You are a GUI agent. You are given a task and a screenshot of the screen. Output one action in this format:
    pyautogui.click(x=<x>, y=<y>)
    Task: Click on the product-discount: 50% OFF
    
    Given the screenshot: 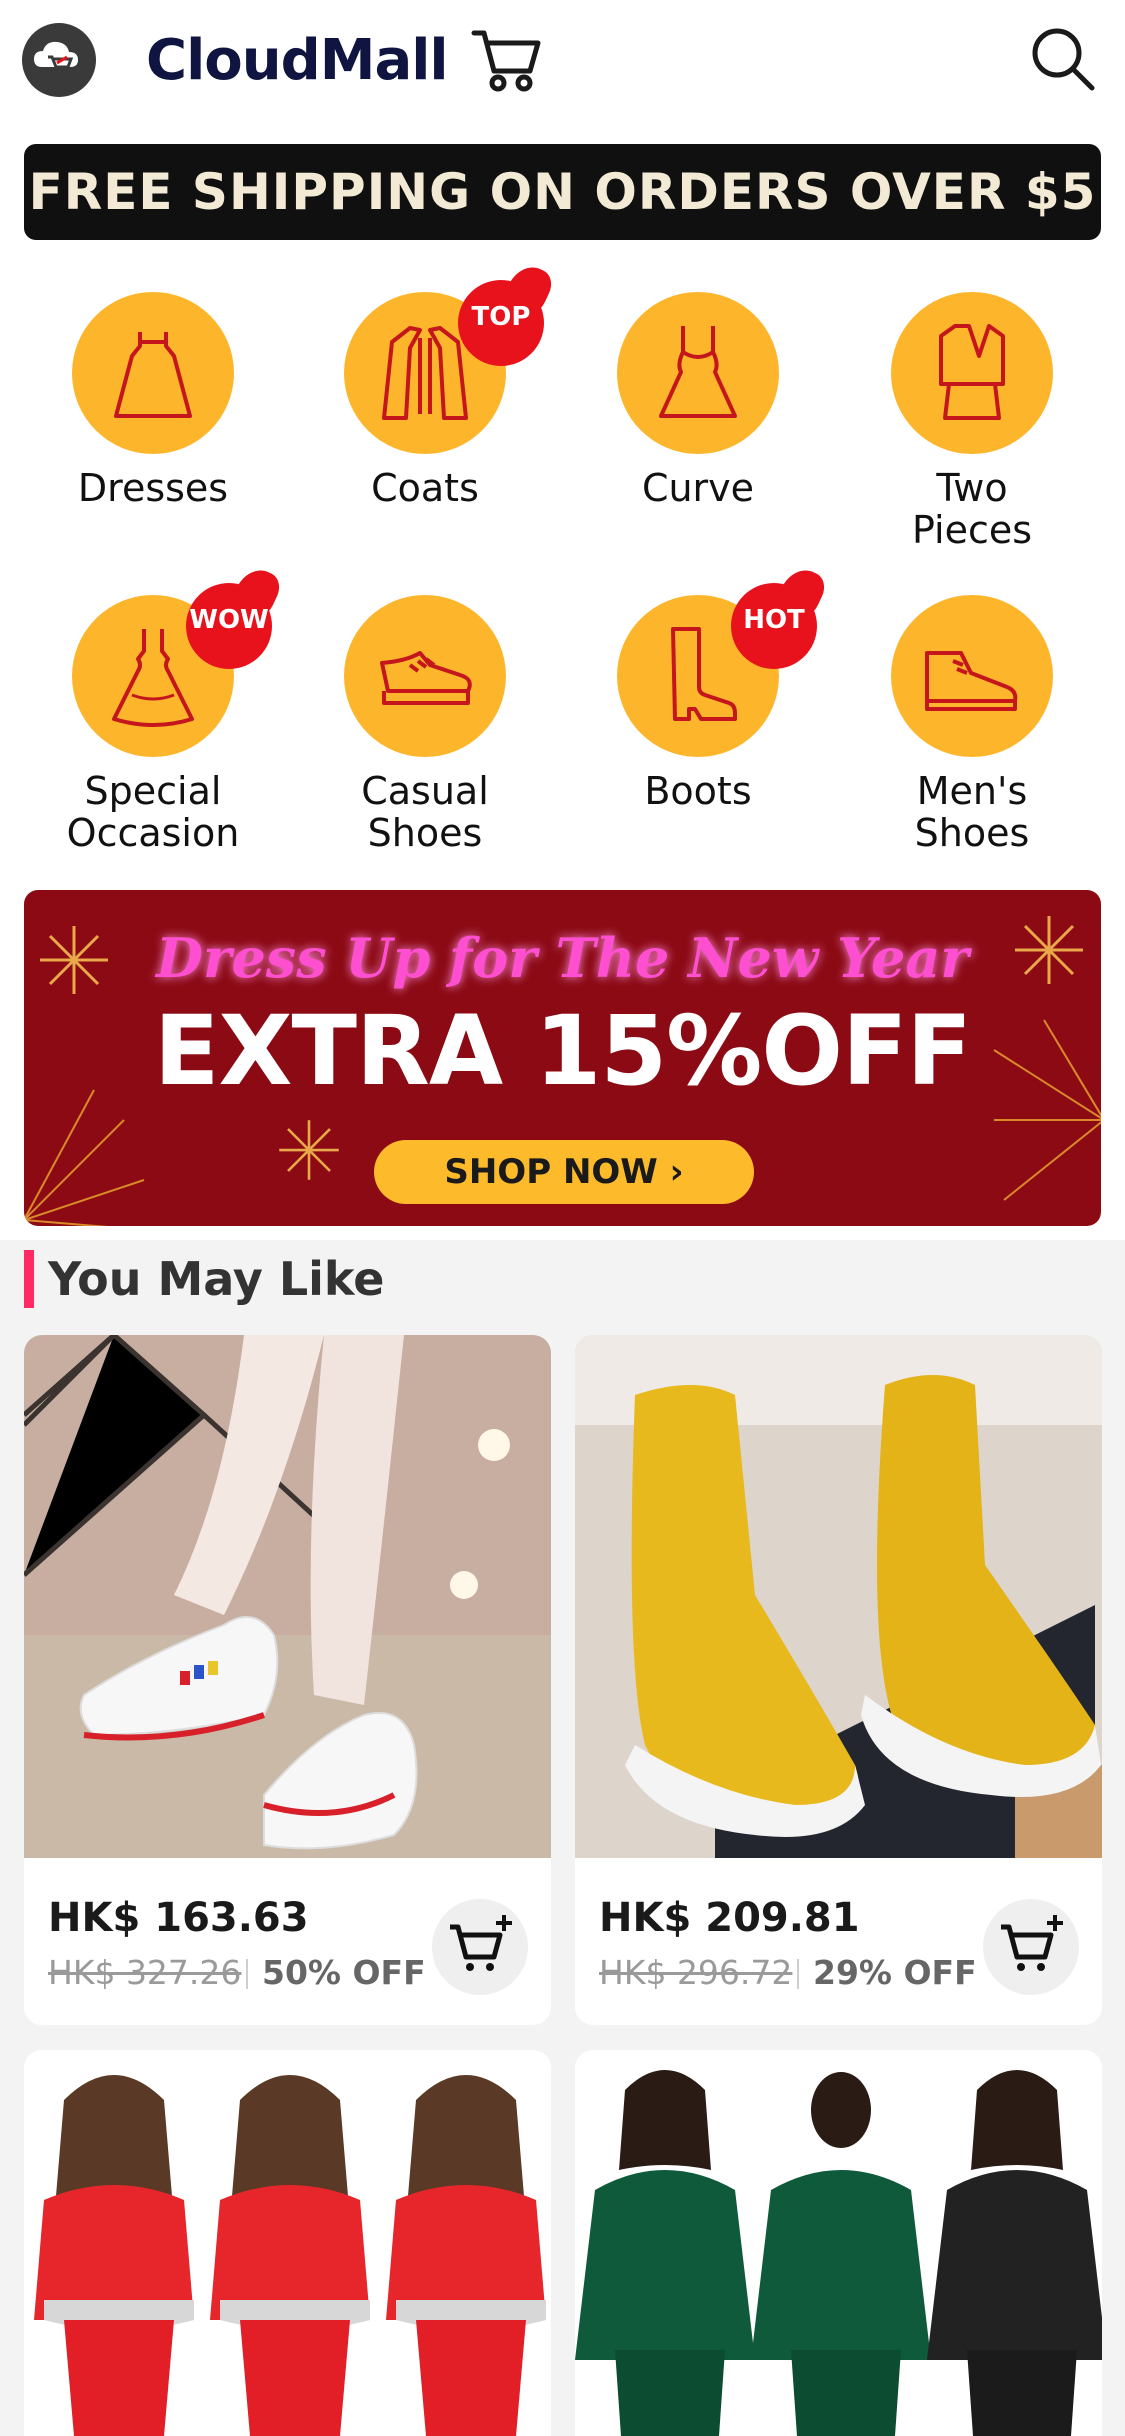 What is the action you would take?
    pyautogui.click(x=344, y=1972)
    